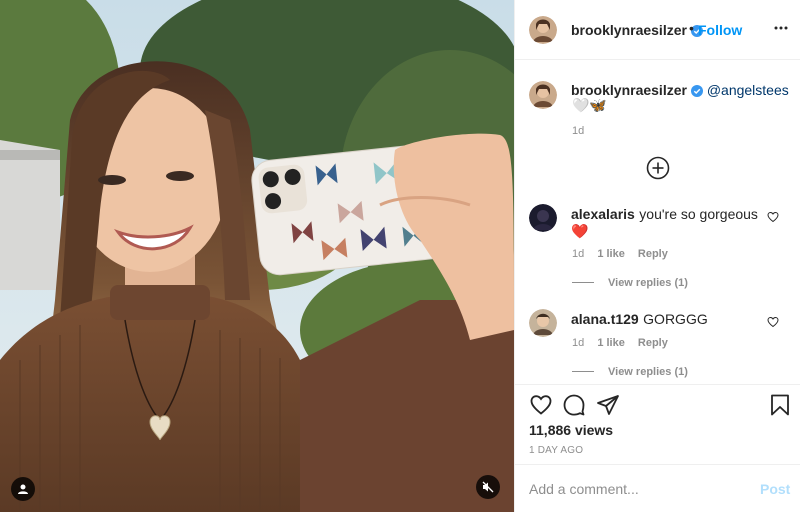 This screenshot has width=800, height=512. I want to click on caption-mention: @angelstees, so click(748, 90).